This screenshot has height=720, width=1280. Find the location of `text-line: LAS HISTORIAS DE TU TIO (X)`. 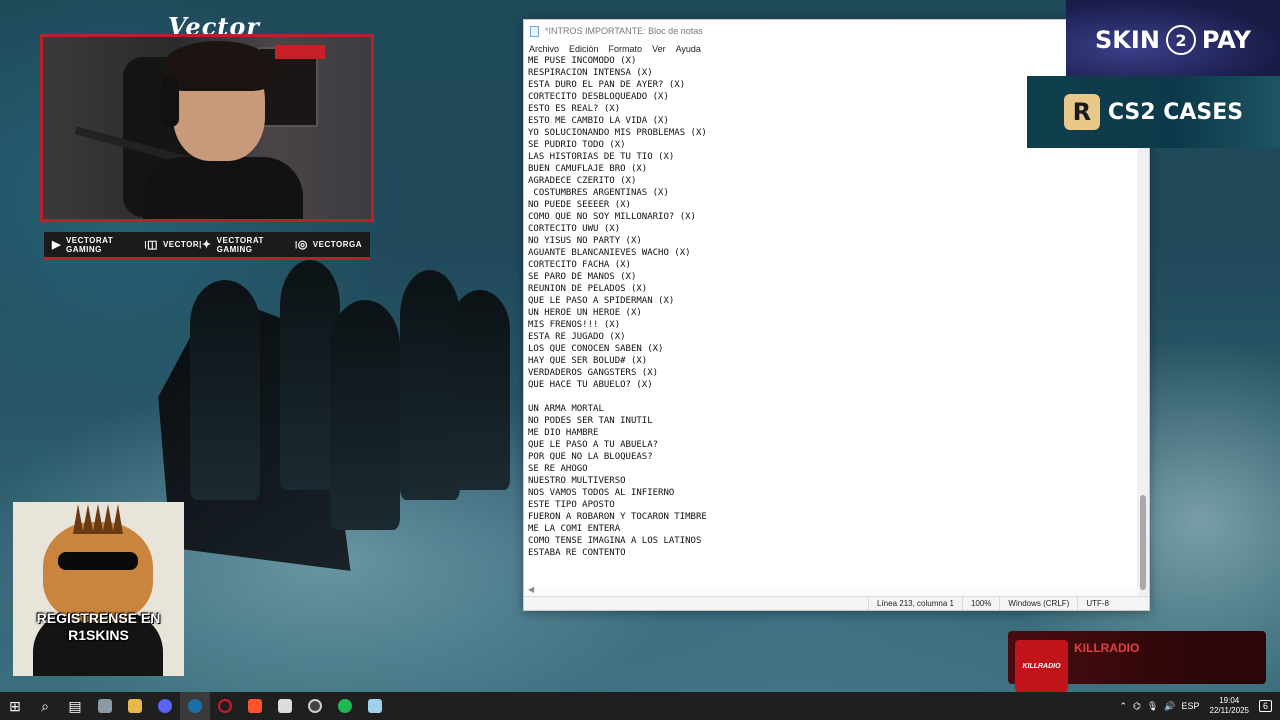

text-line: LAS HISTORIAS DE TU TIO (X) is located at coordinates (601, 157).